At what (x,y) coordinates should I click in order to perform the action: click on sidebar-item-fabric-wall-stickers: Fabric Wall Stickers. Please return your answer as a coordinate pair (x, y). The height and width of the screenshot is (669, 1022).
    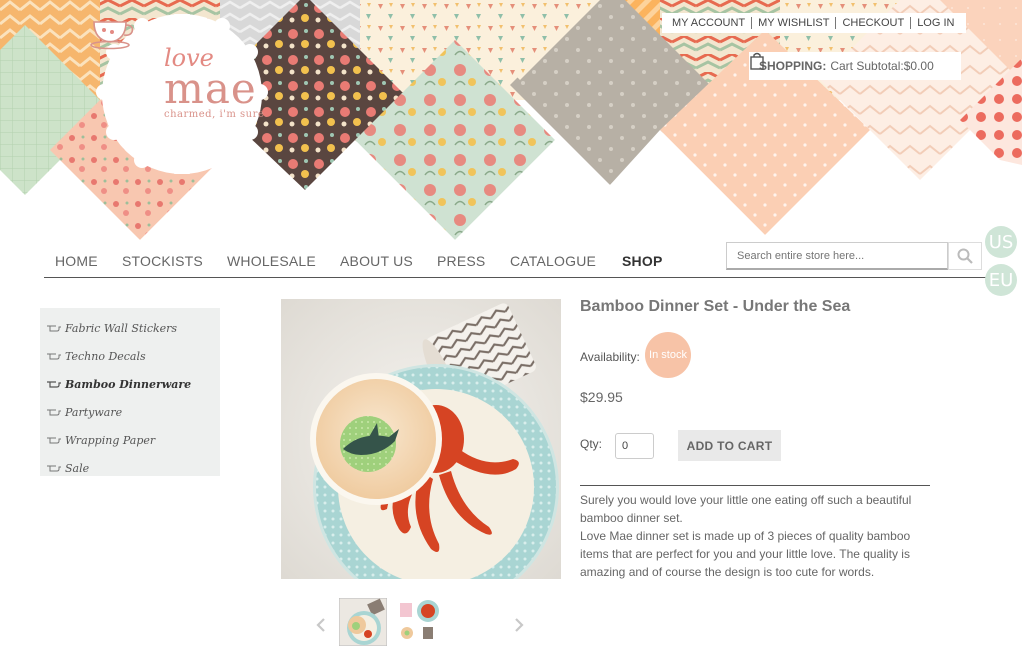
    Looking at the image, I should click on (130, 328).